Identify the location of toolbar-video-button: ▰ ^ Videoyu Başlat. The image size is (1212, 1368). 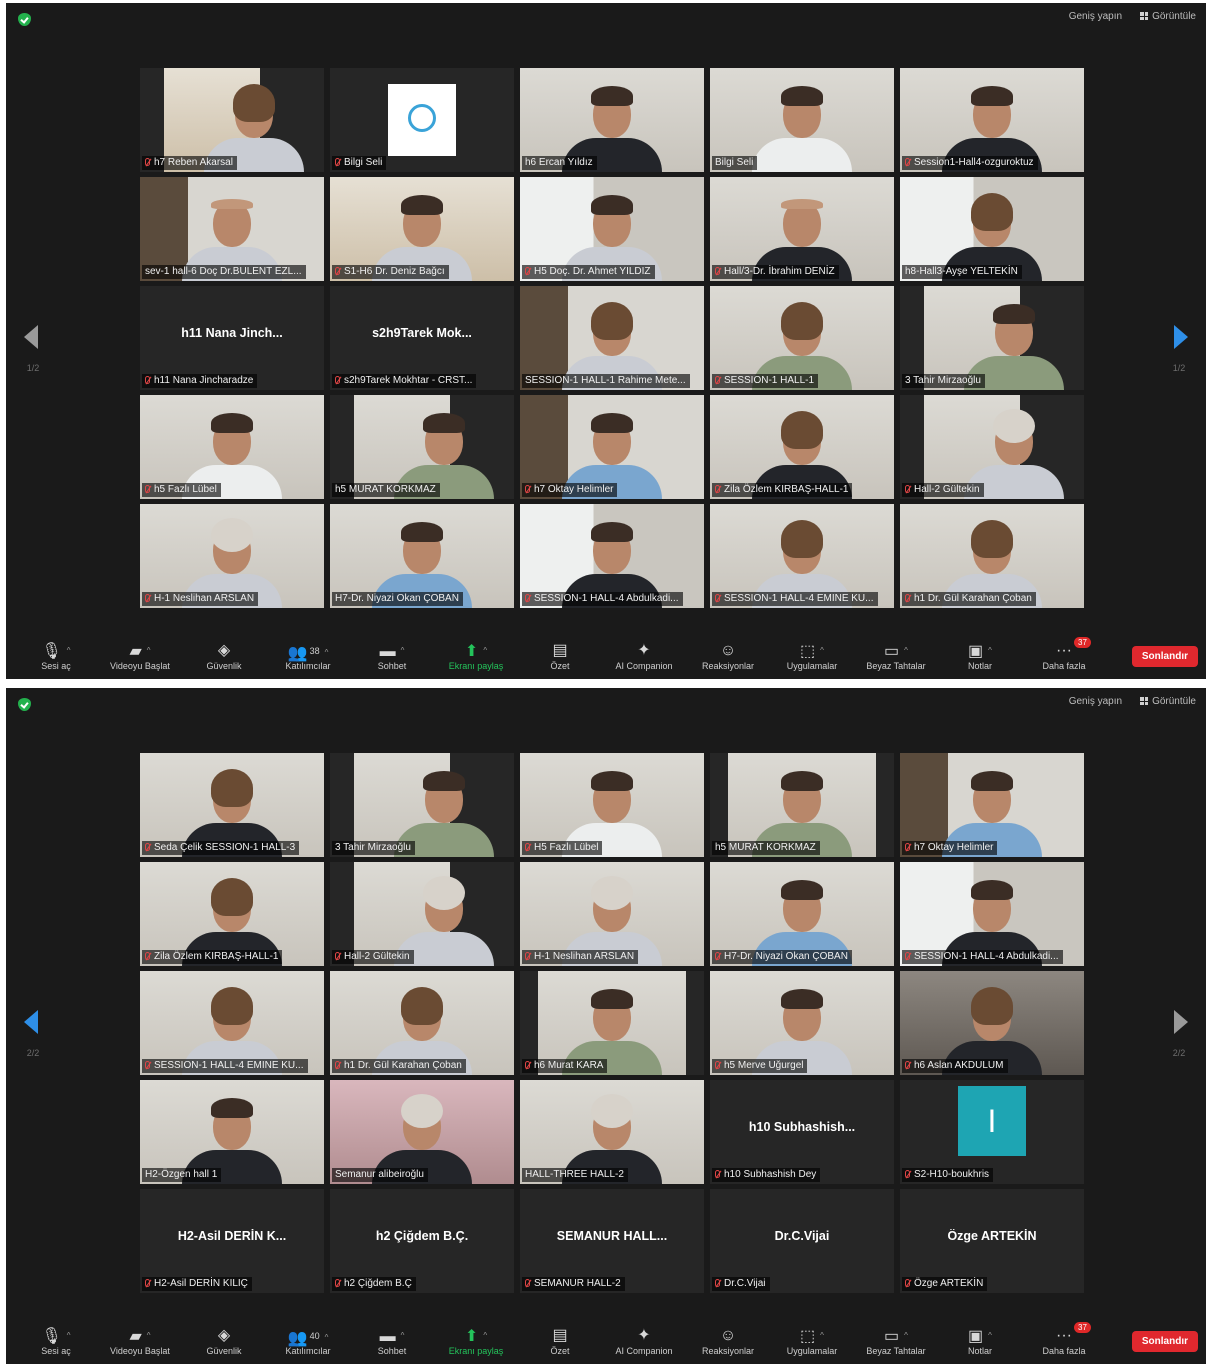
(140, 1341).